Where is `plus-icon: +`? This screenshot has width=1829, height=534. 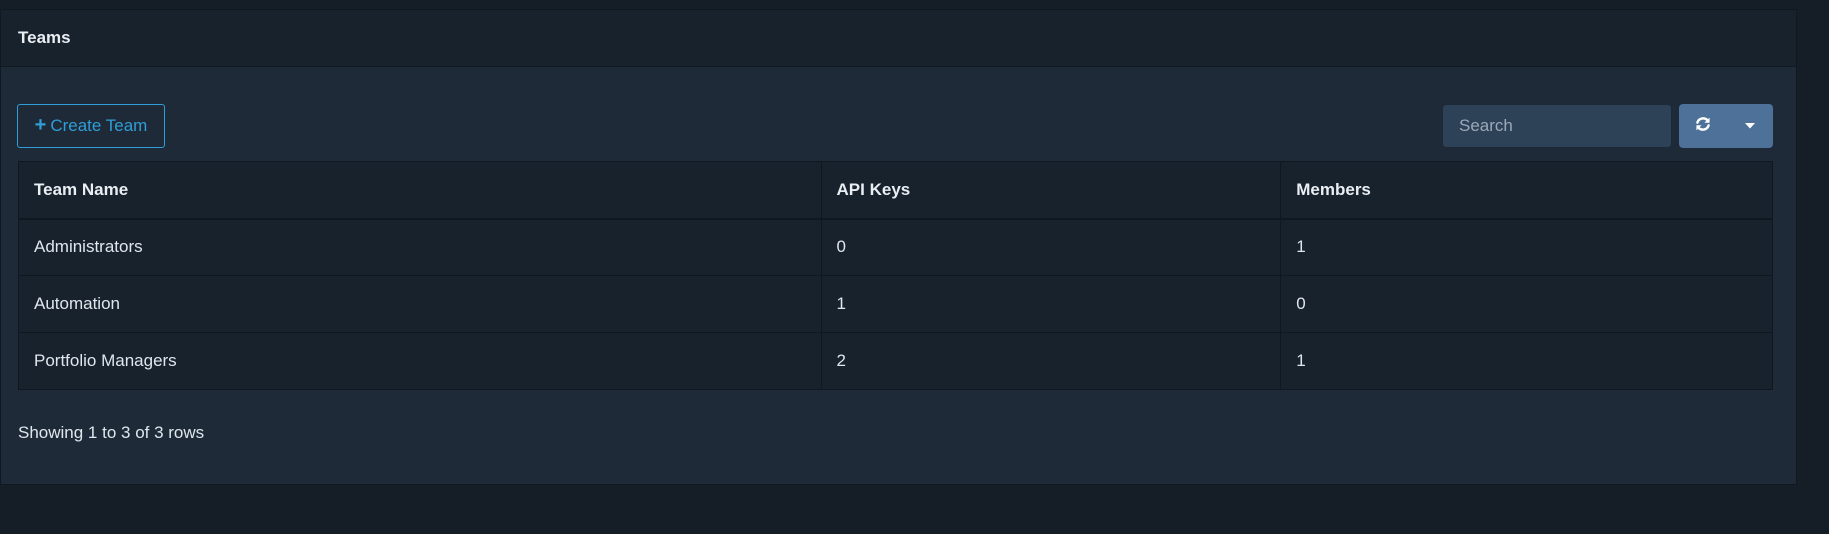 plus-icon: + is located at coordinates (40, 125).